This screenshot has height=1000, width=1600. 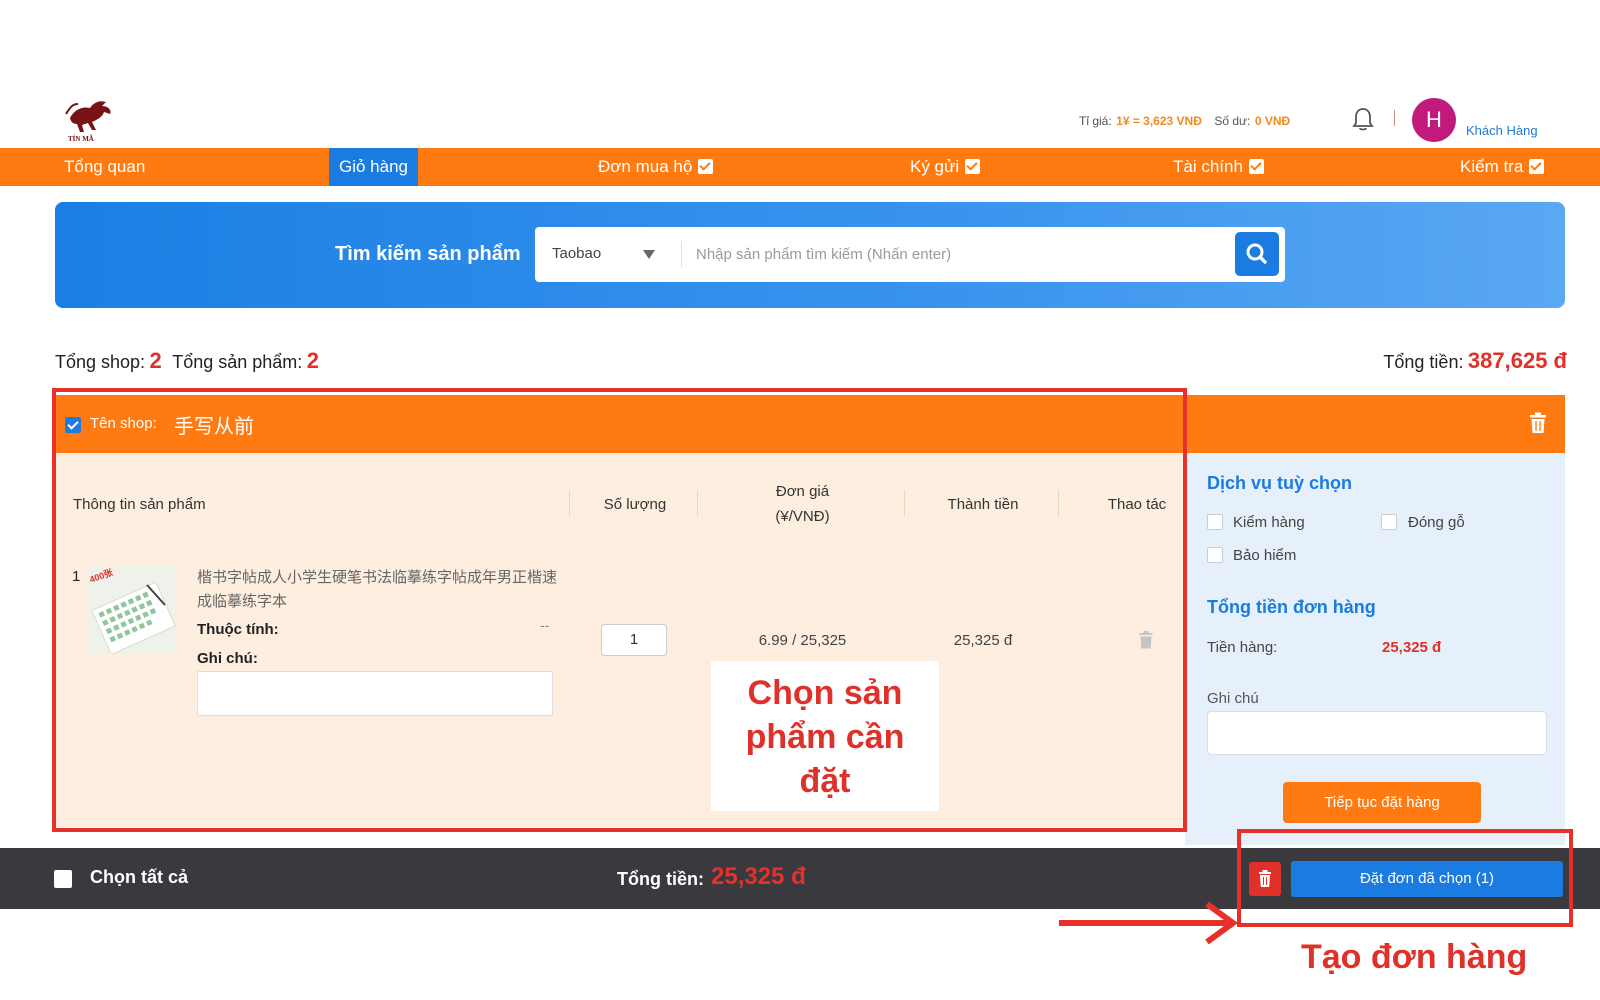 What do you see at coordinates (825, 693) in the screenshot?
I see `callout-line: Chọn sản` at bounding box center [825, 693].